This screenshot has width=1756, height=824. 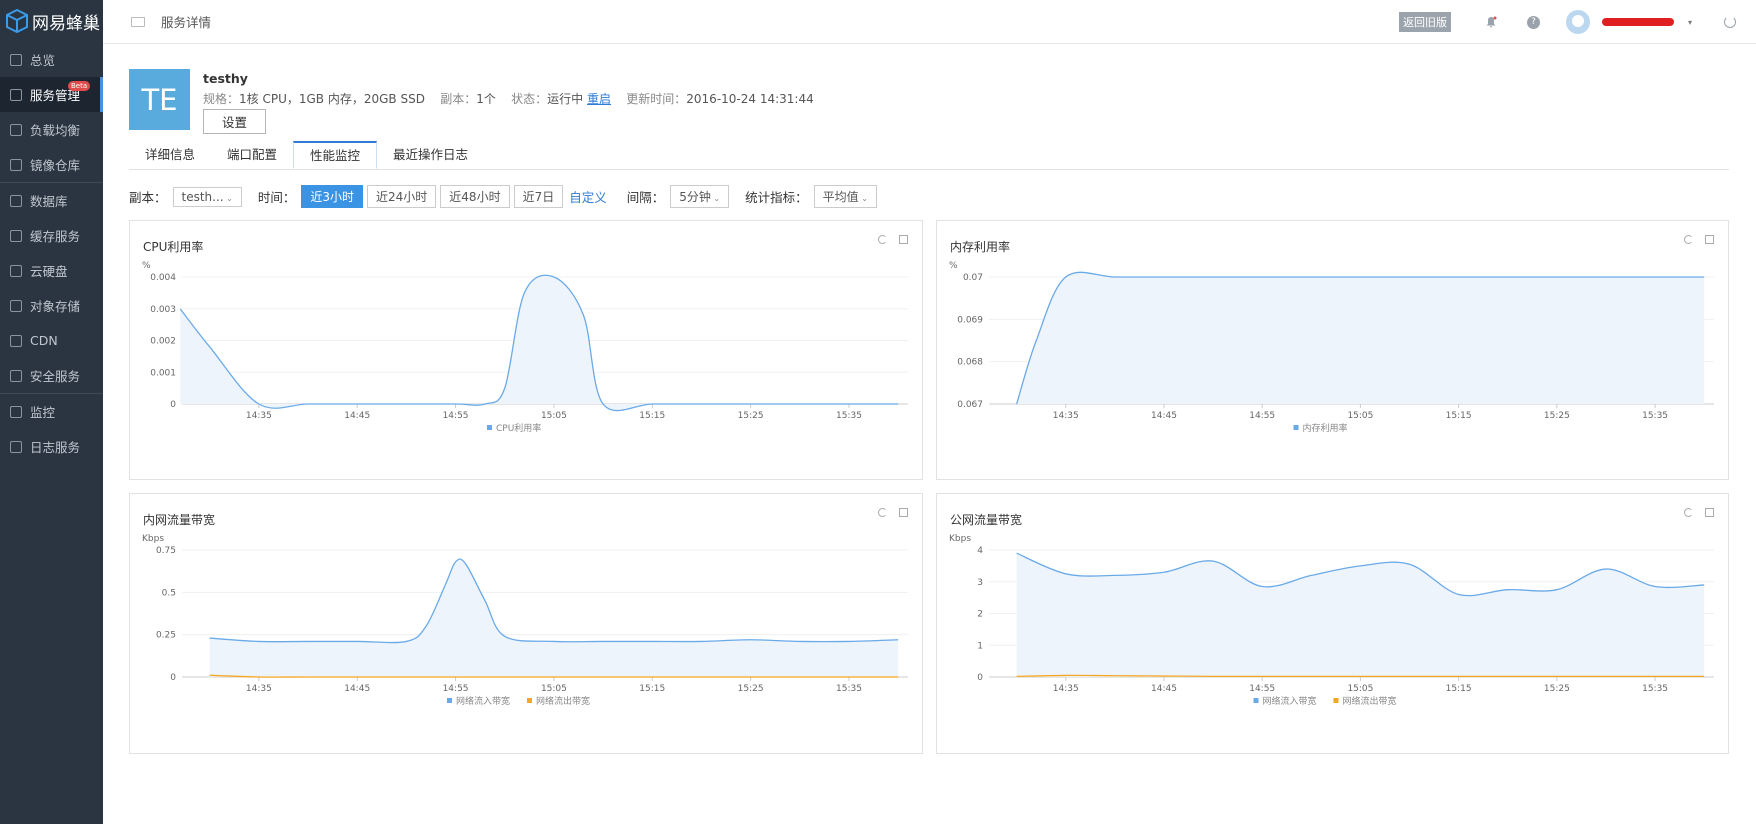 I want to click on sidebar-item-cache: 缓存服务, so click(x=51, y=235).